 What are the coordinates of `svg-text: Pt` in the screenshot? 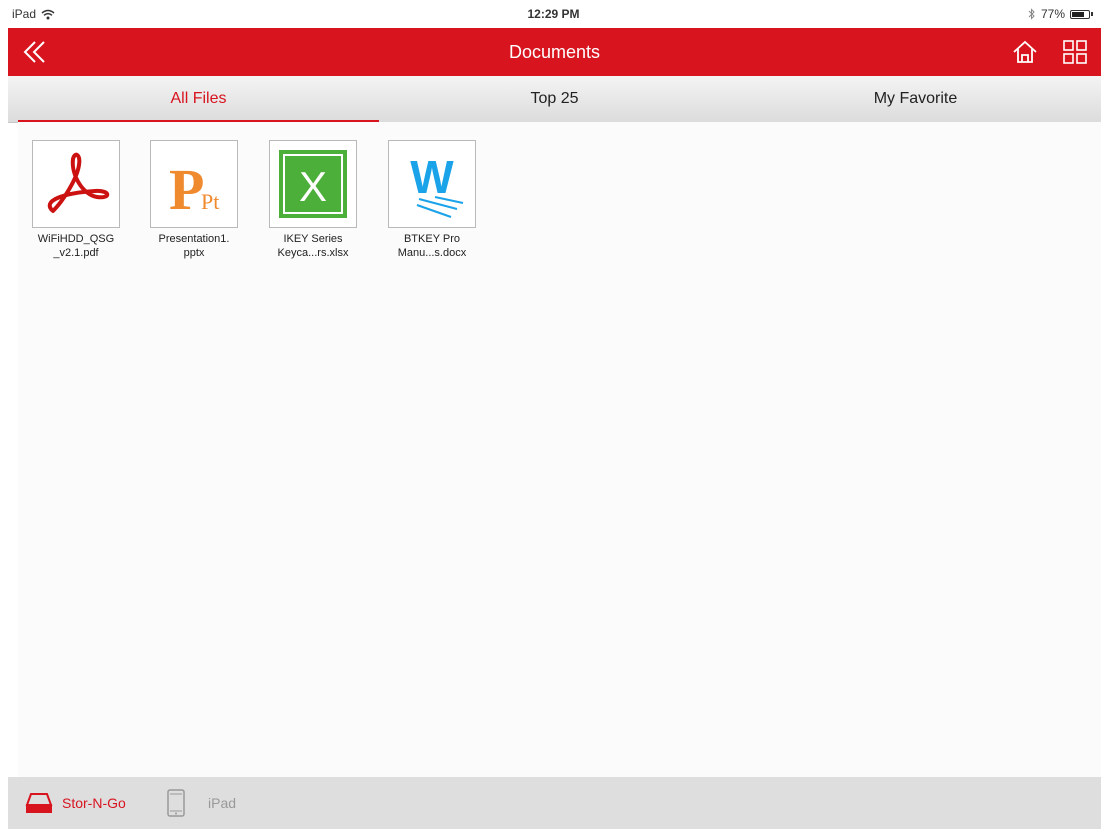 It's located at (210, 201).